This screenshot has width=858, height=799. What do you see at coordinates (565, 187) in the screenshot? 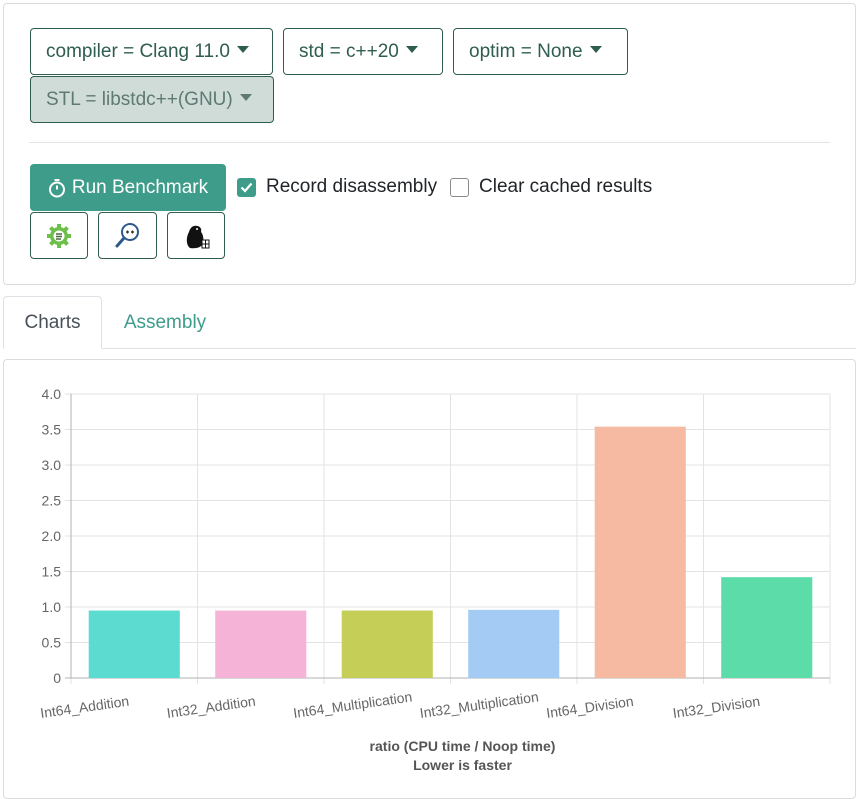
I see `clear-cache-label: Clear cached results` at bounding box center [565, 187].